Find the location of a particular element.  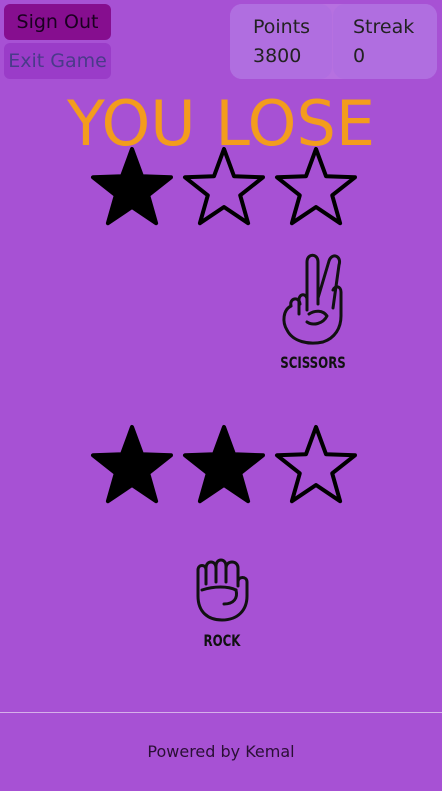

streak-label: Streak is located at coordinates (384, 27).